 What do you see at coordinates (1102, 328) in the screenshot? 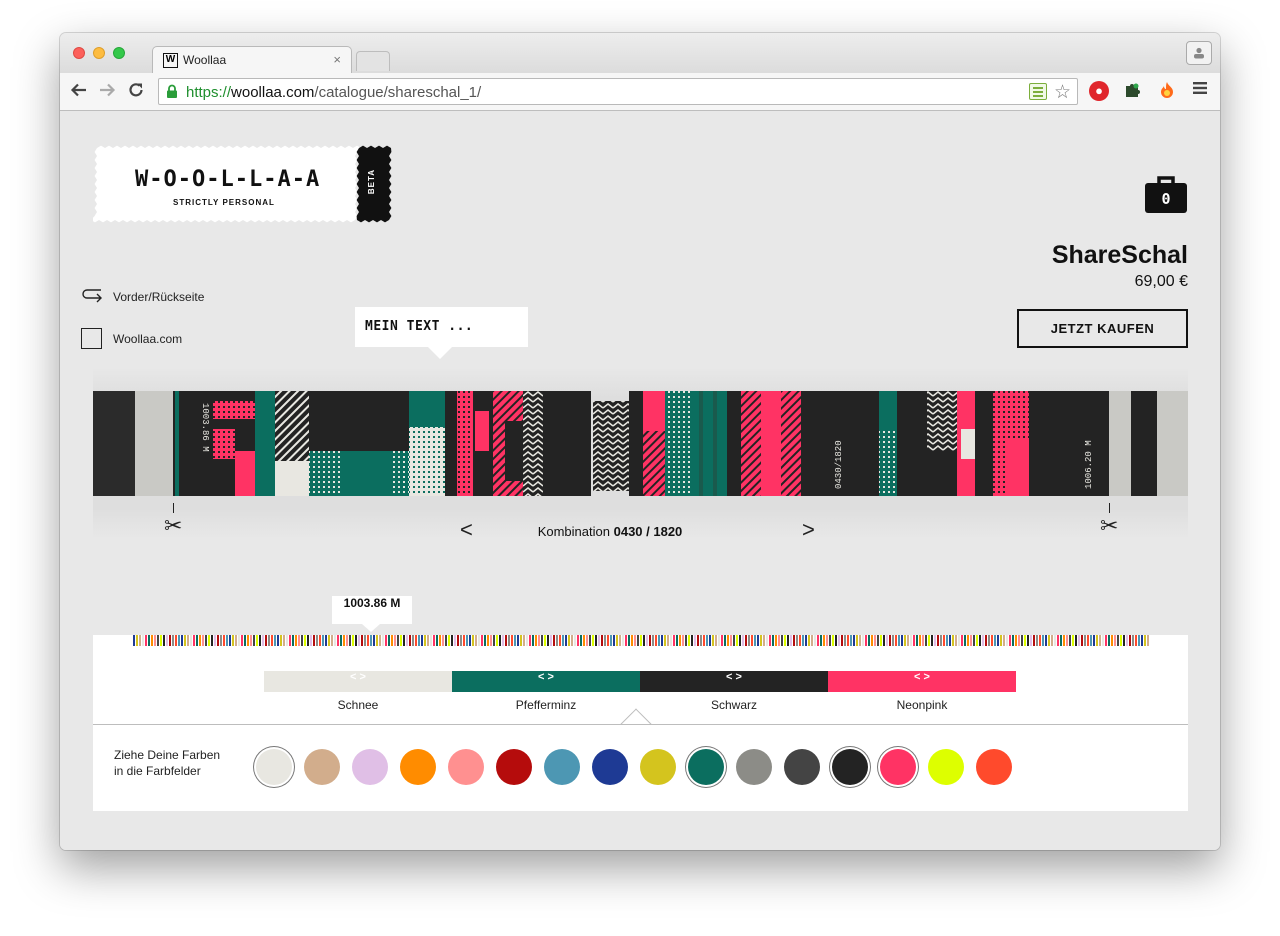
I see `buy-now-button: JETZT KAUFEN` at bounding box center [1102, 328].